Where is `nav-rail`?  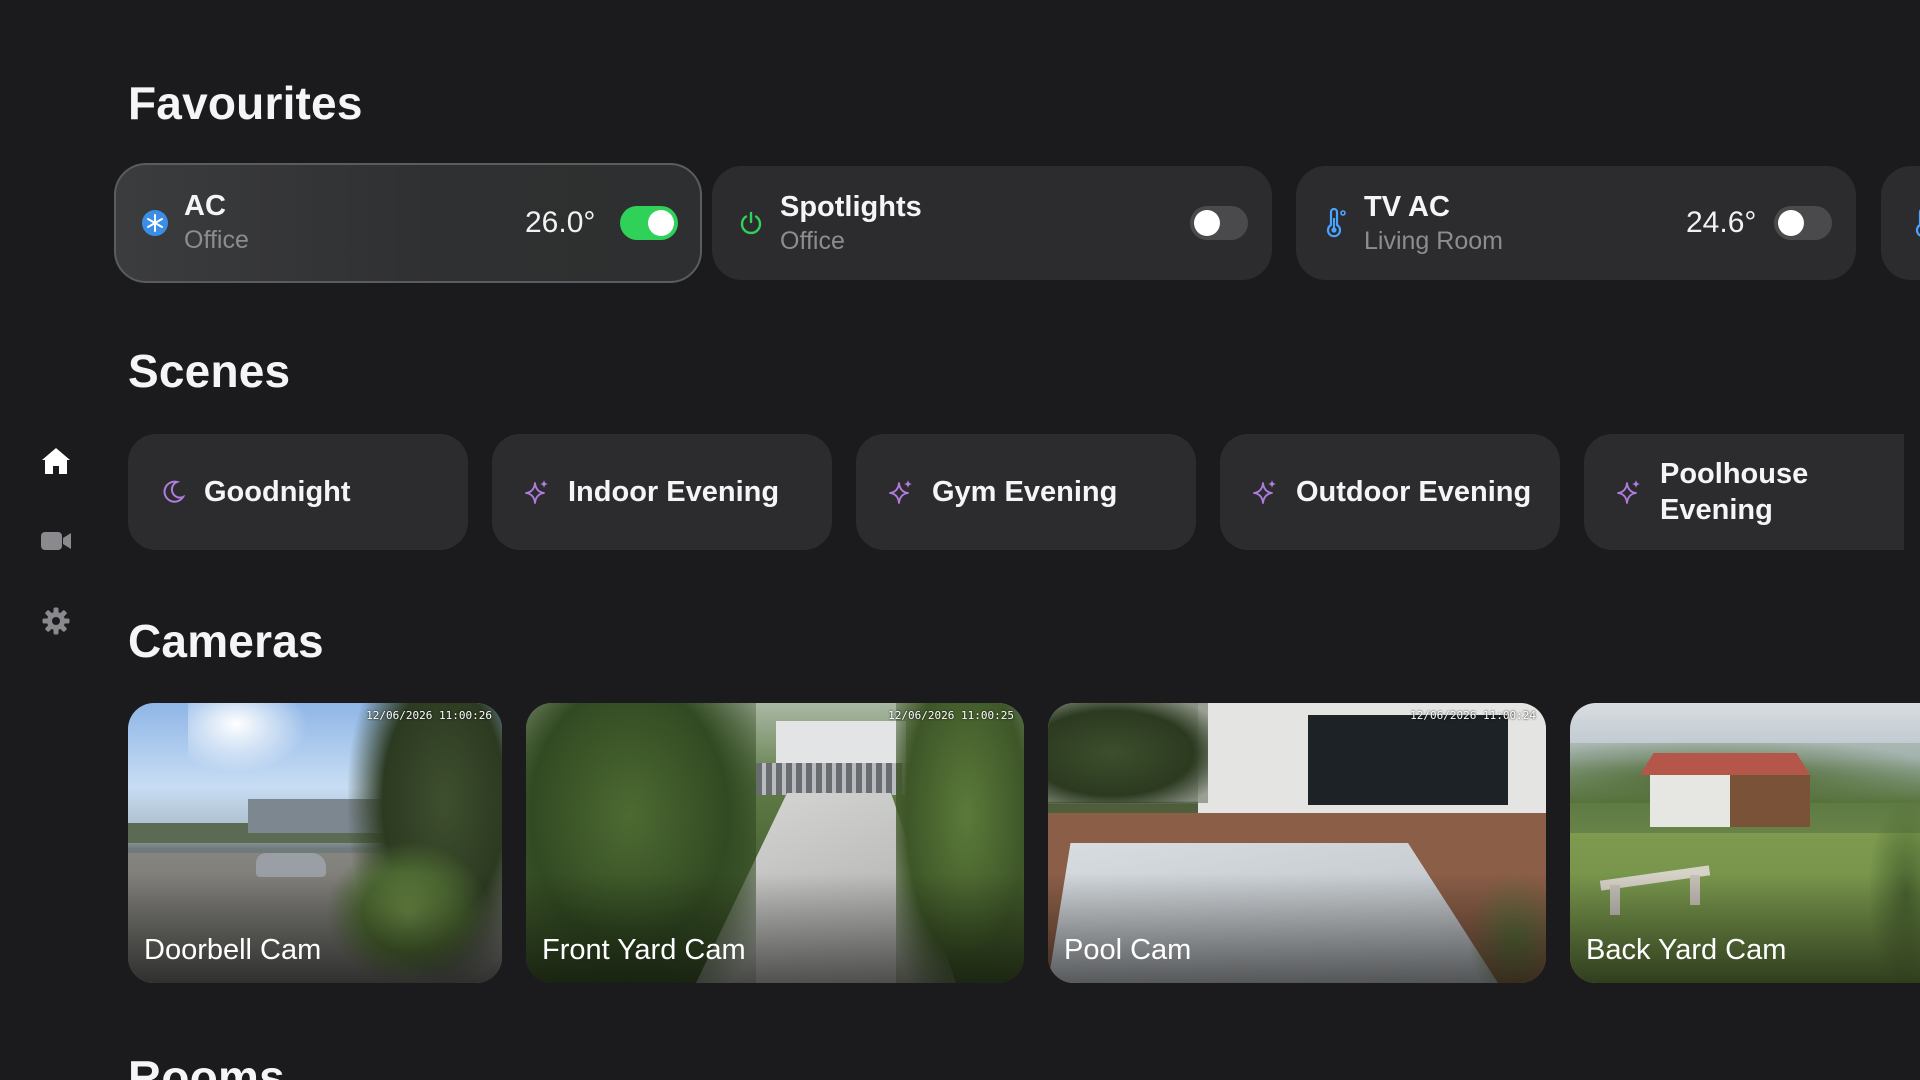
nav-rail is located at coordinates (56, 540).